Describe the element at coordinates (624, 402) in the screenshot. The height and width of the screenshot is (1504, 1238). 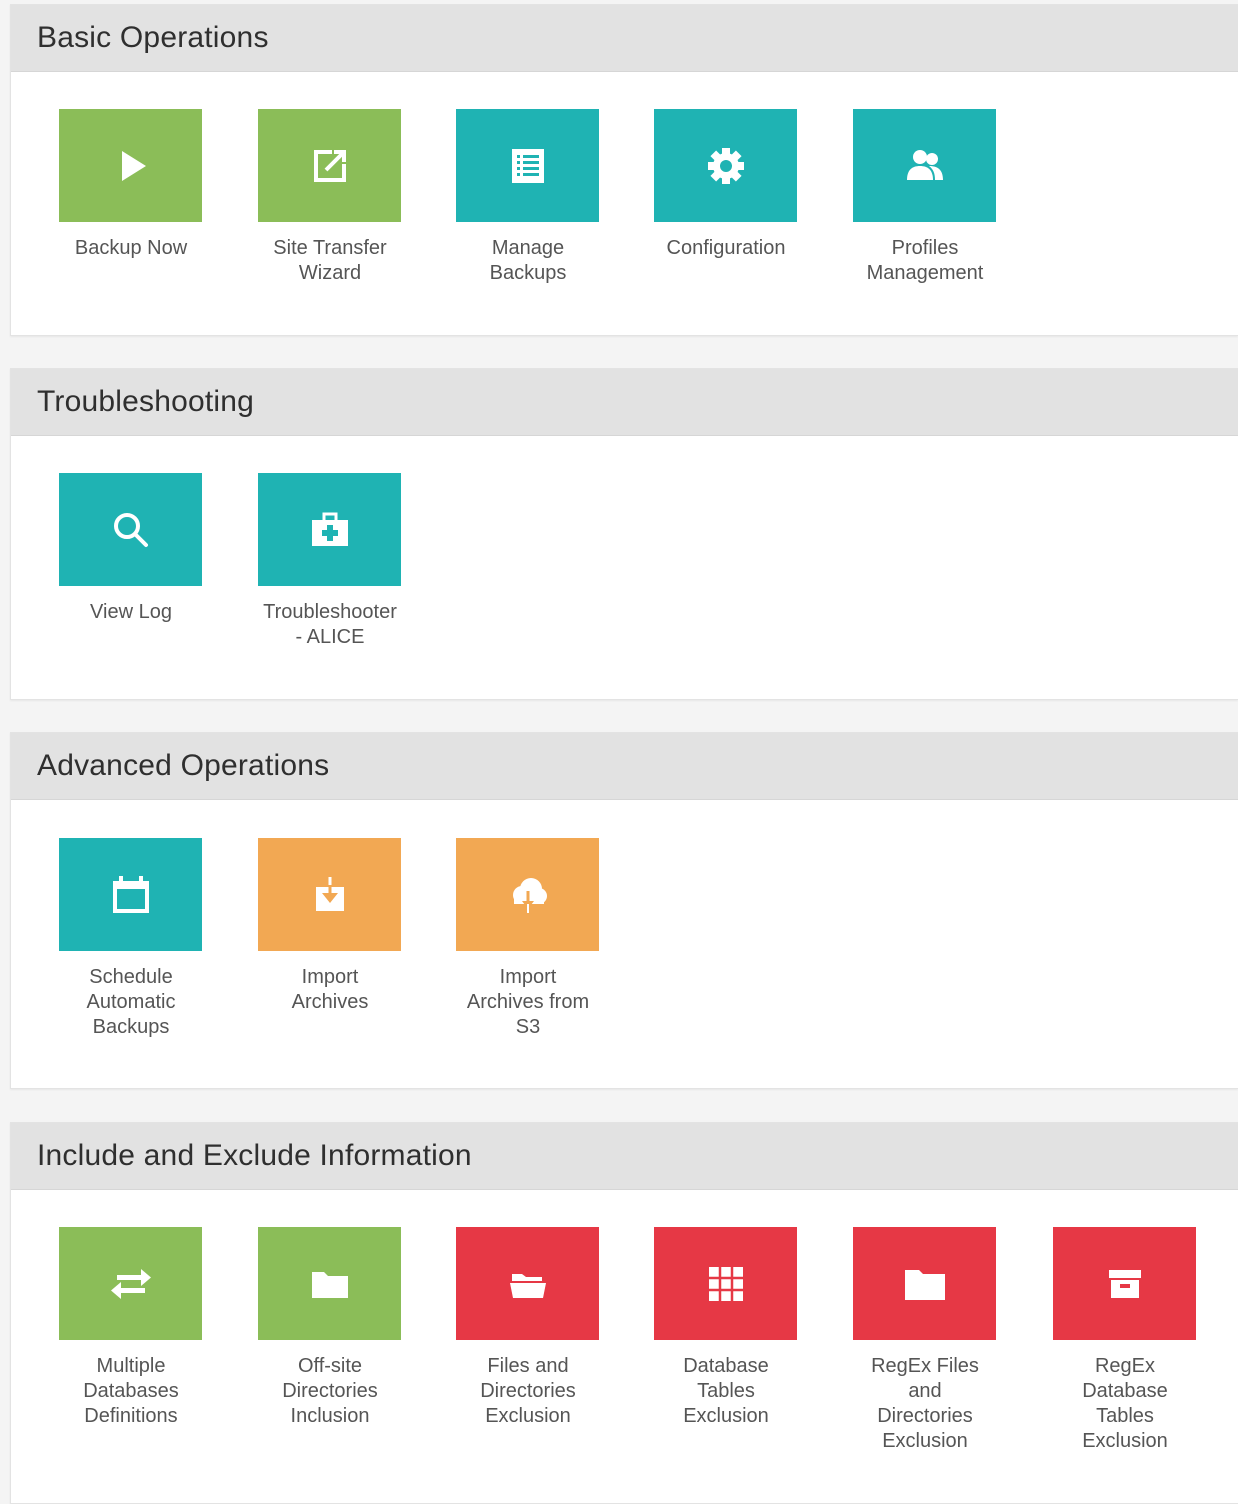
I see `section-title: Troubleshooting` at that location.